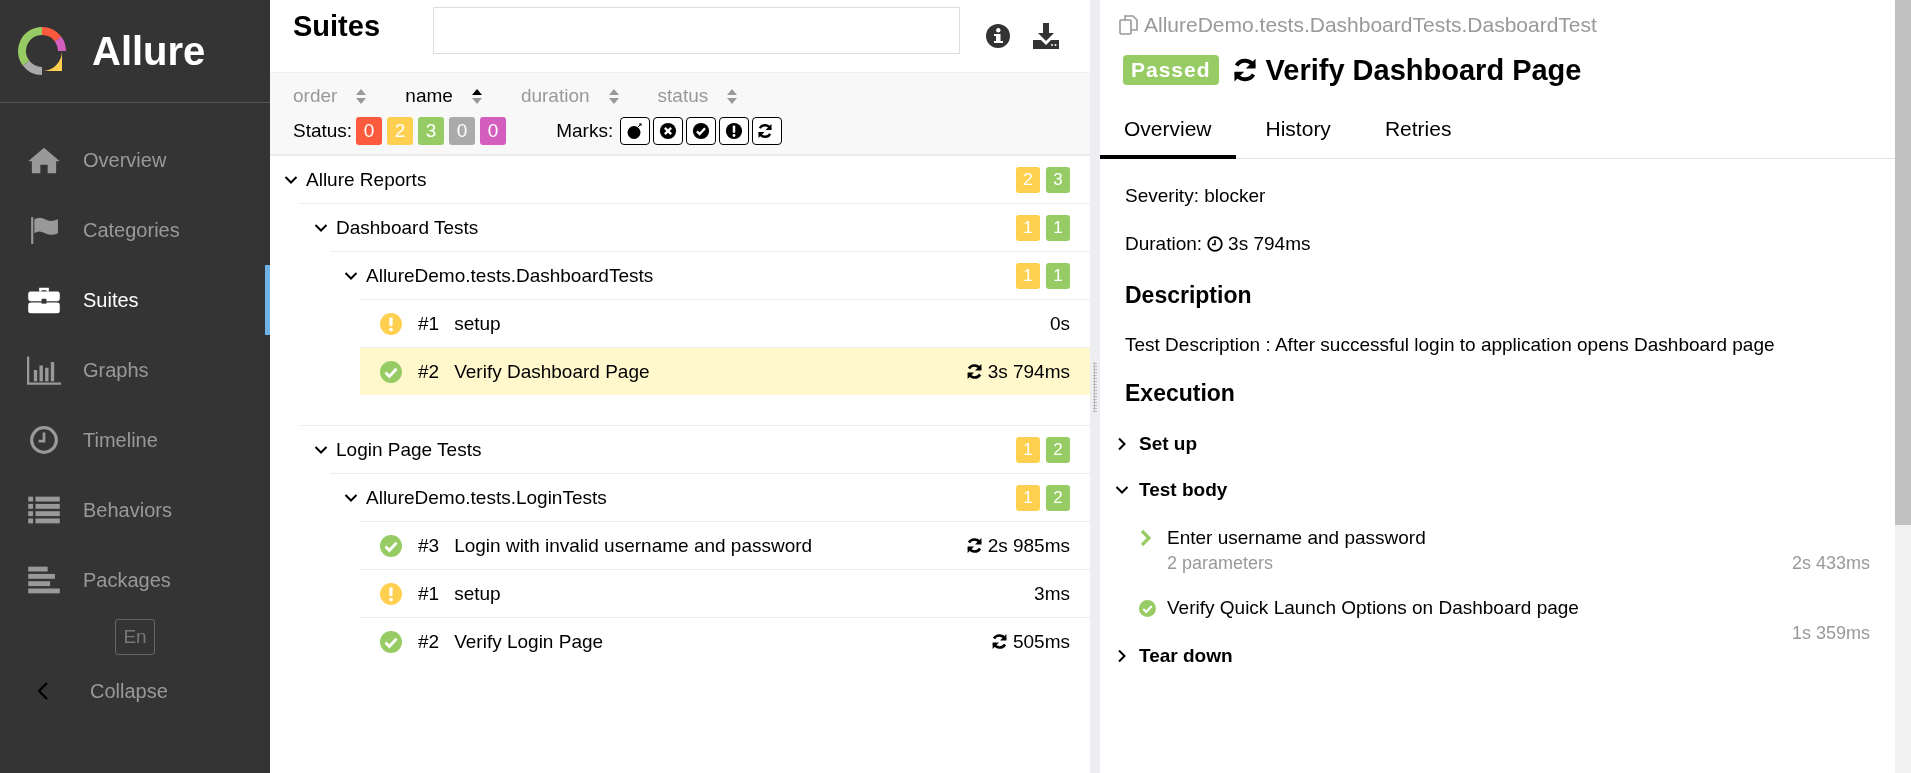  What do you see at coordinates (1370, 25) in the screenshot?
I see `test-path: AllureDemo.tests.DashboardTests.DasboardTest` at bounding box center [1370, 25].